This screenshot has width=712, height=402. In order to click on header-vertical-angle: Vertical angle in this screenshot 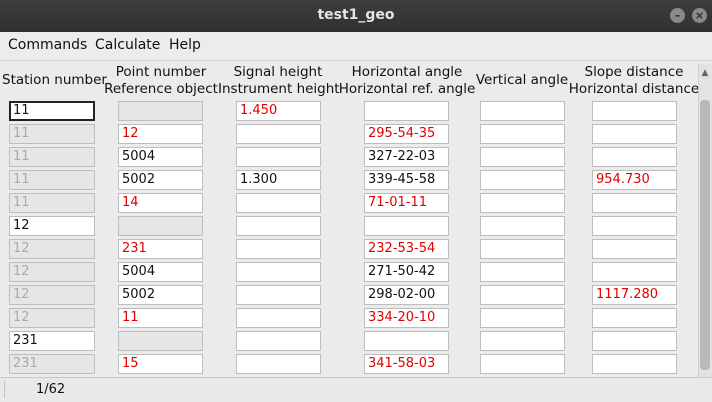, I will do `click(522, 76)`.